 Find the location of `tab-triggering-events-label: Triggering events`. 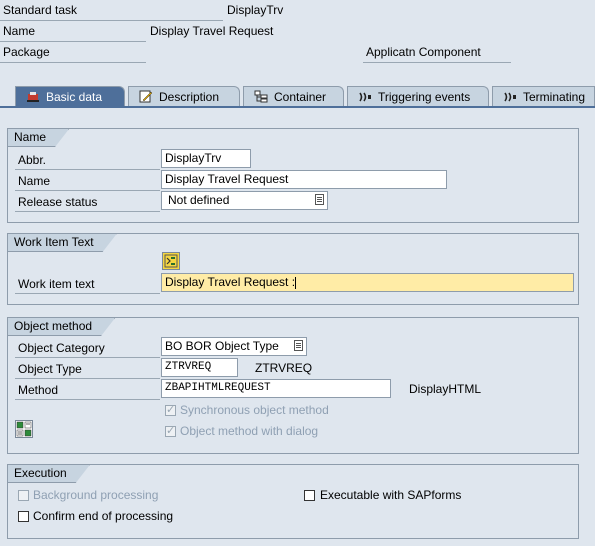

tab-triggering-events-label: Triggering events is located at coordinates (424, 96).